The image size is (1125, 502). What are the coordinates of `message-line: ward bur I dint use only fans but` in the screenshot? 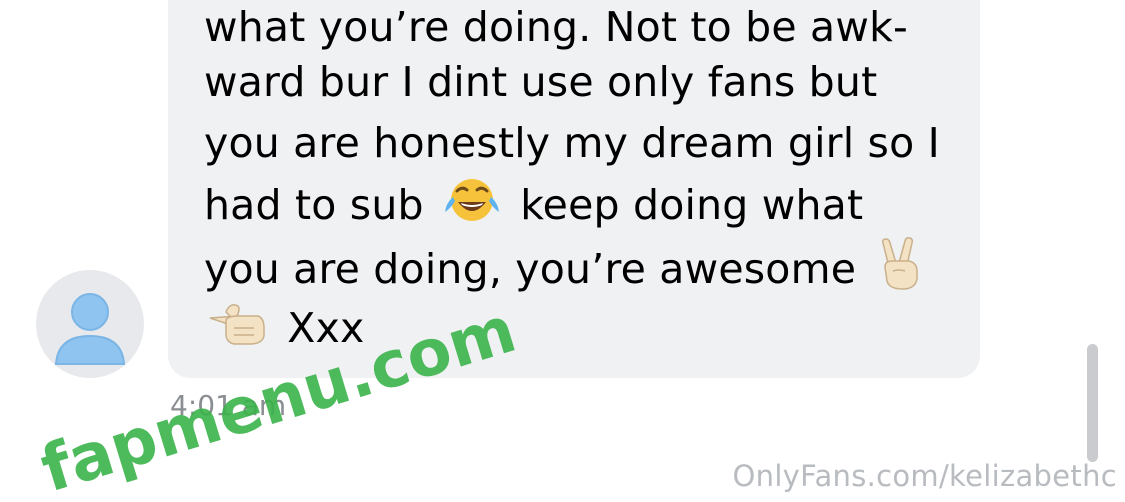 It's located at (541, 82).